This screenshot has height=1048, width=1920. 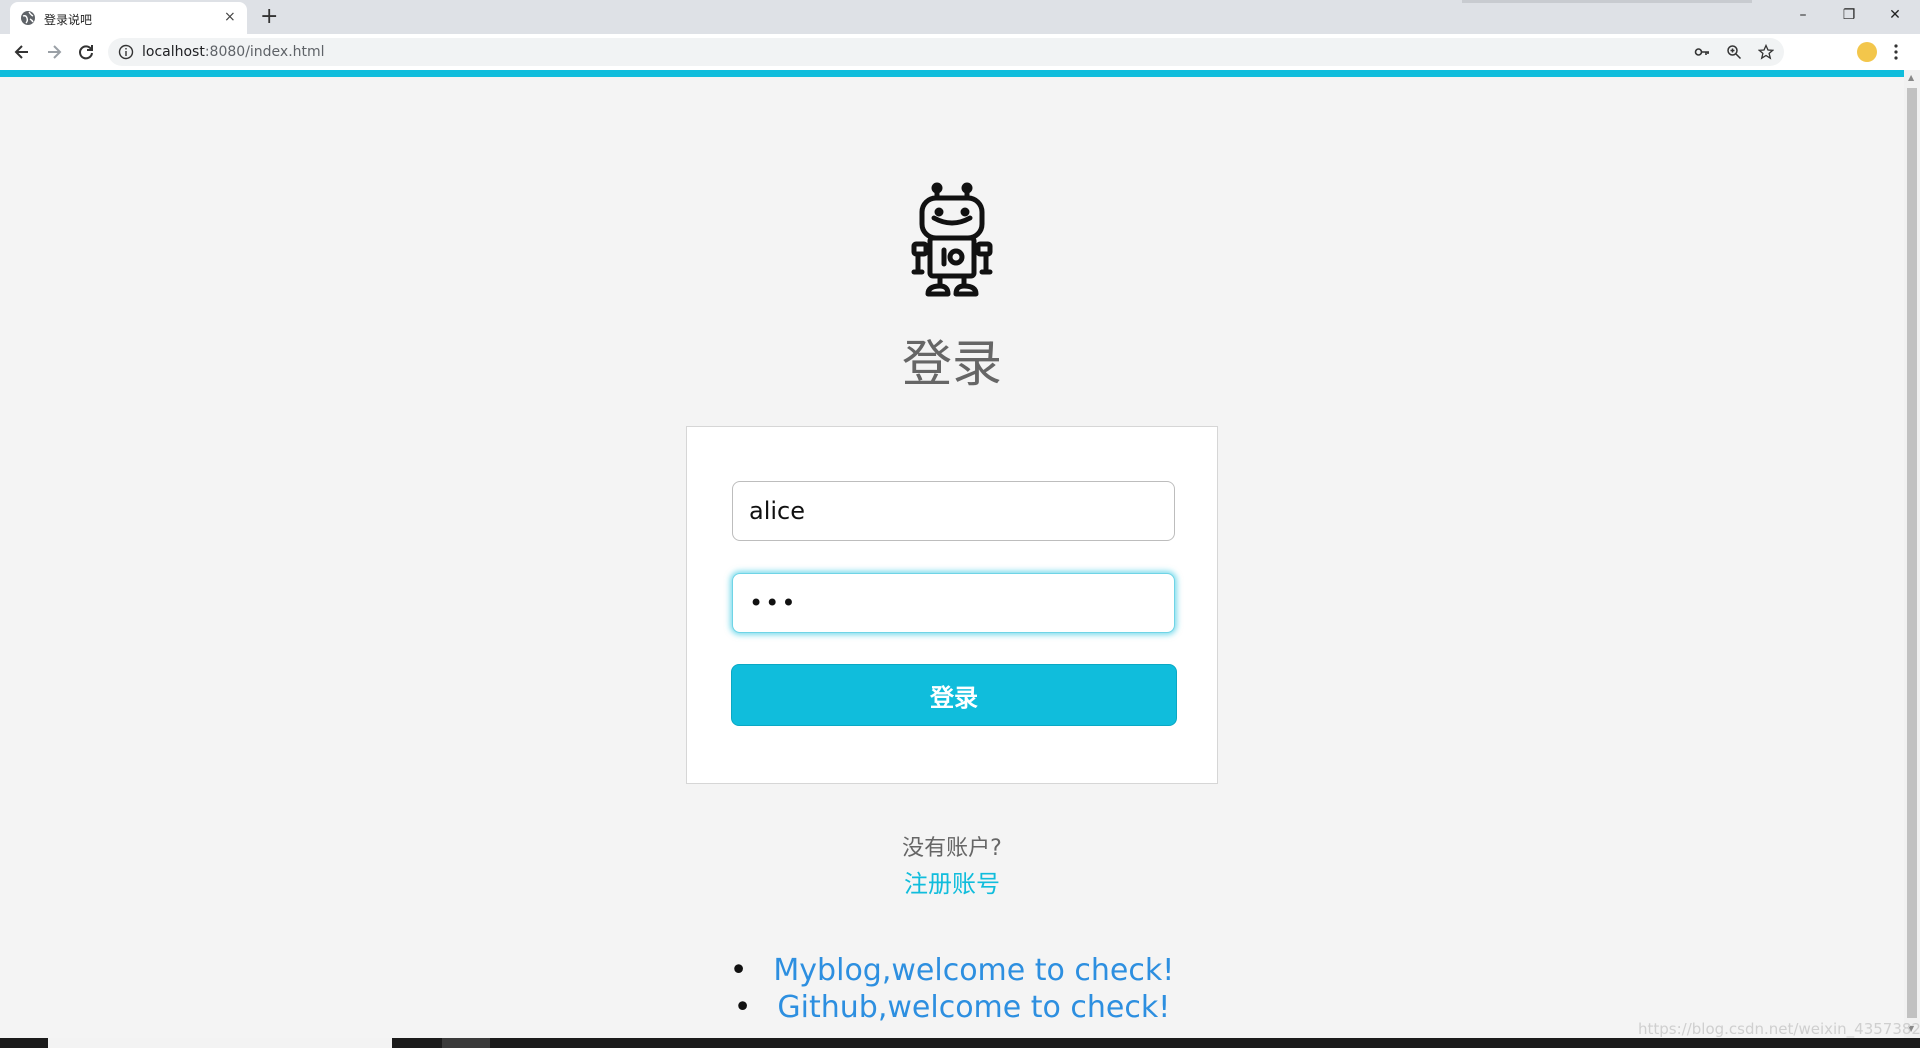 I want to click on url-host: localhost, so click(x=173, y=52).